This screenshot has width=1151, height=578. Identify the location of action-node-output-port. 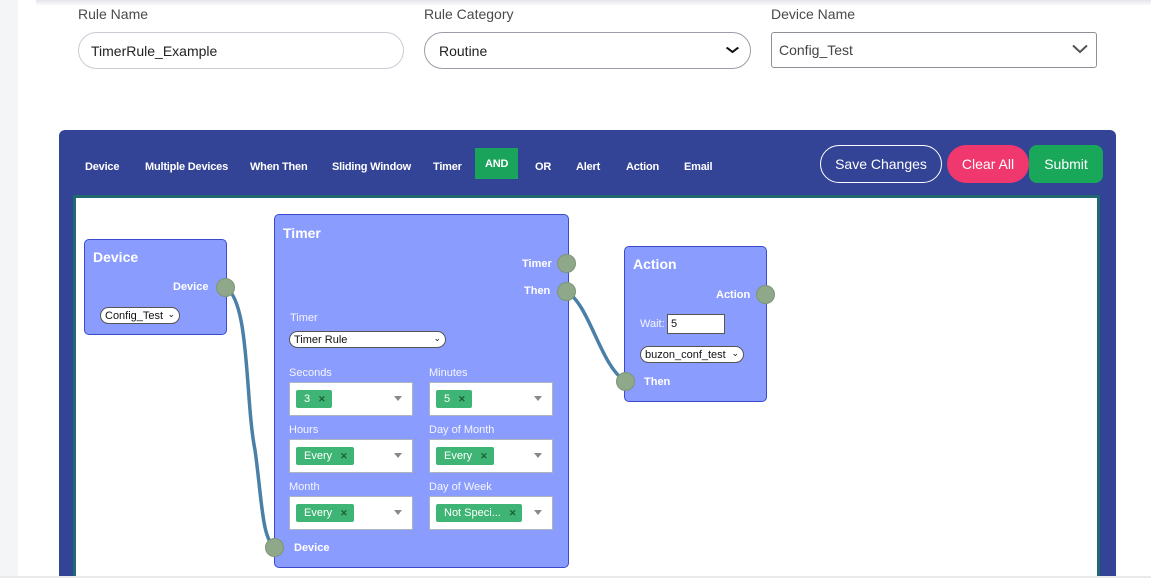
(765, 294).